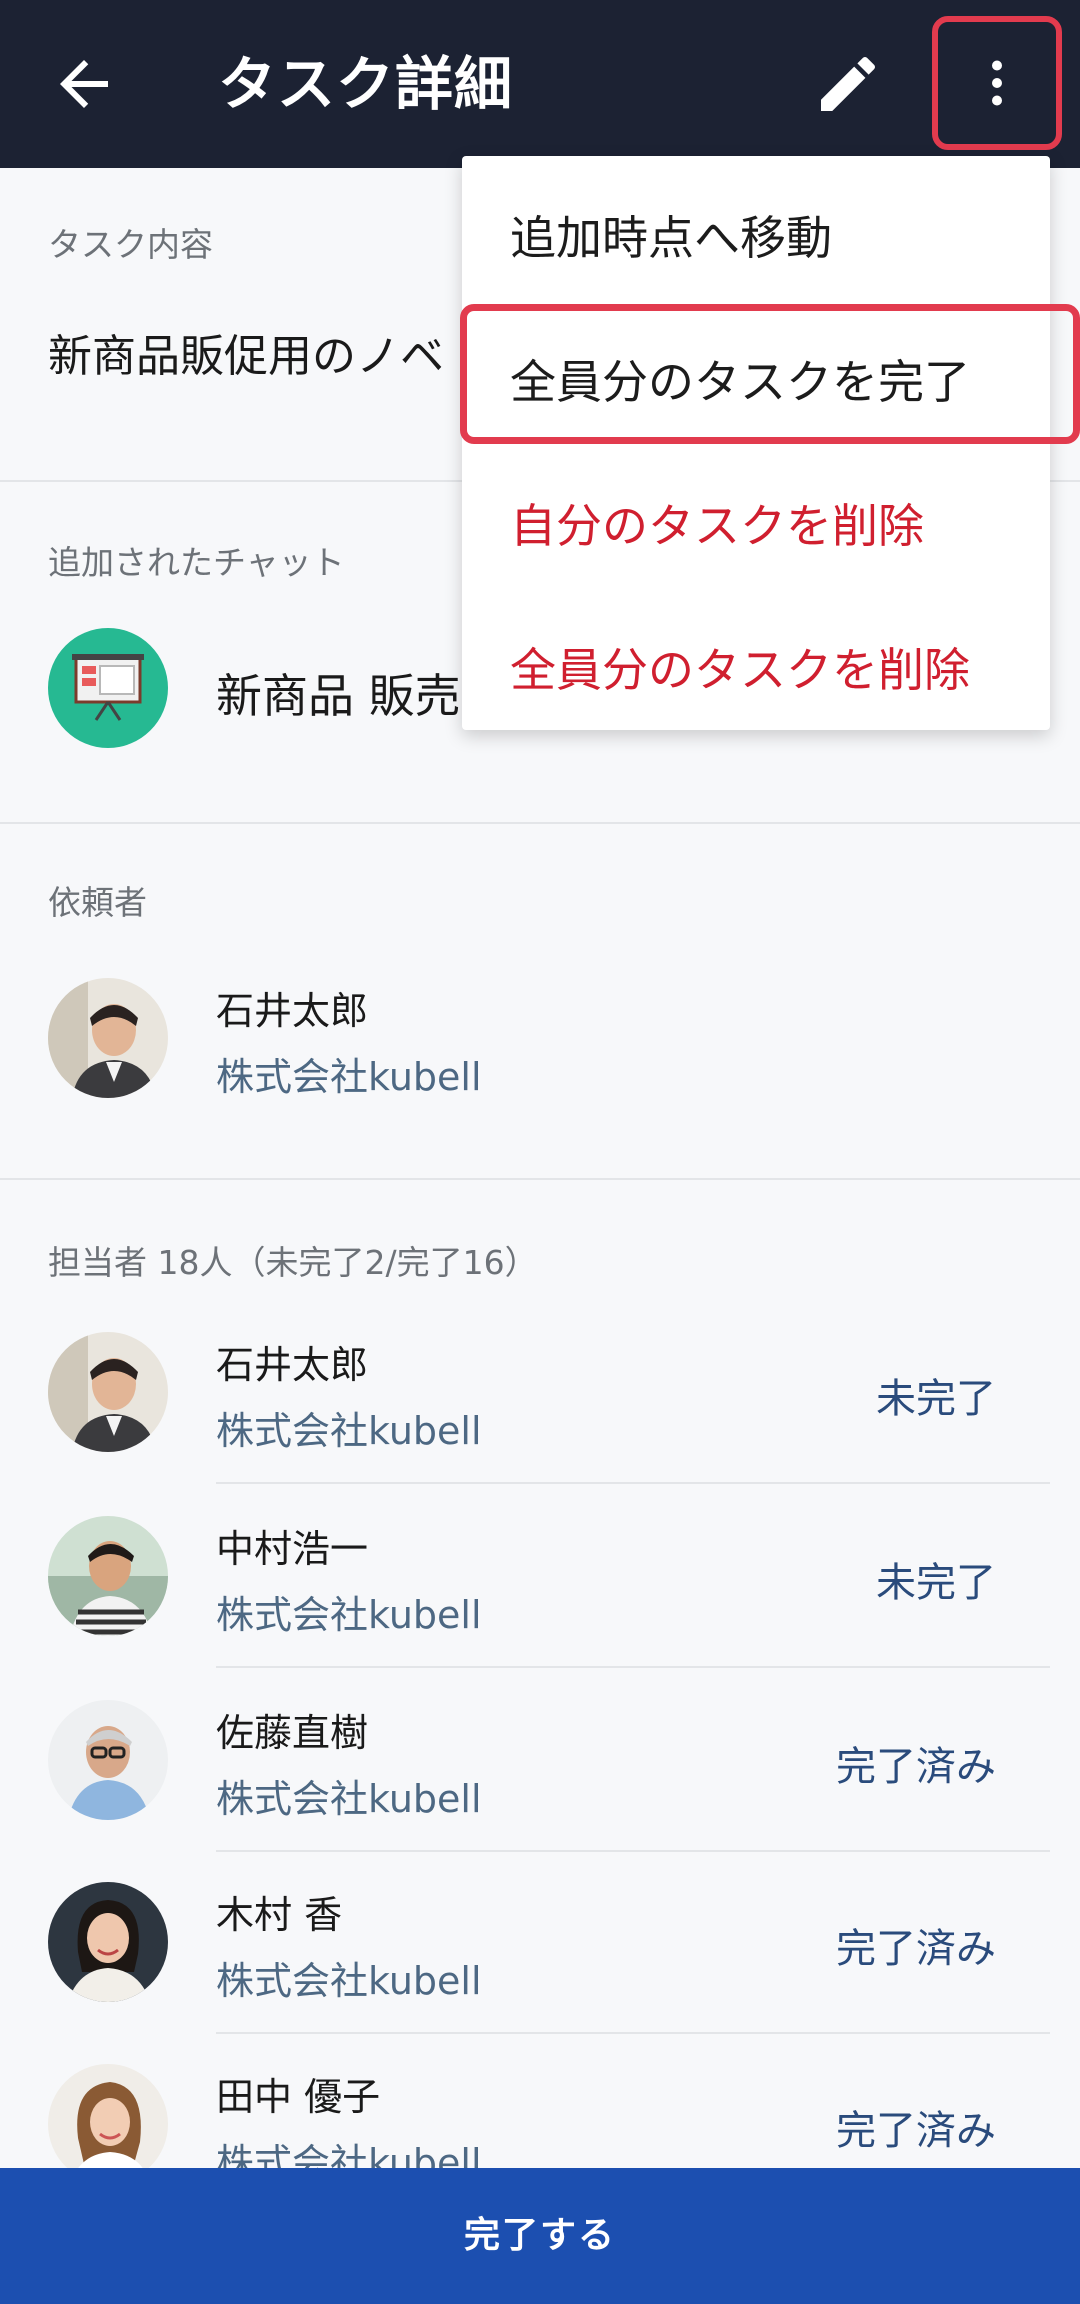  What do you see at coordinates (292, 1733) in the screenshot?
I see `assignee-name: 佐藤直樹` at bounding box center [292, 1733].